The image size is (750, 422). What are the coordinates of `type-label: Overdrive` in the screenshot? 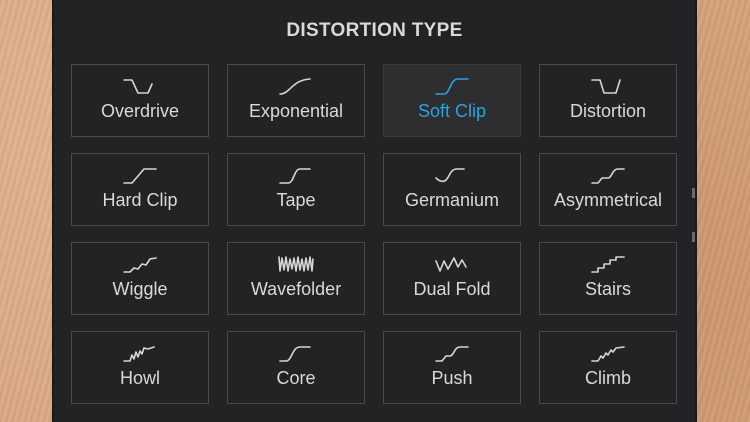 It's located at (140, 111).